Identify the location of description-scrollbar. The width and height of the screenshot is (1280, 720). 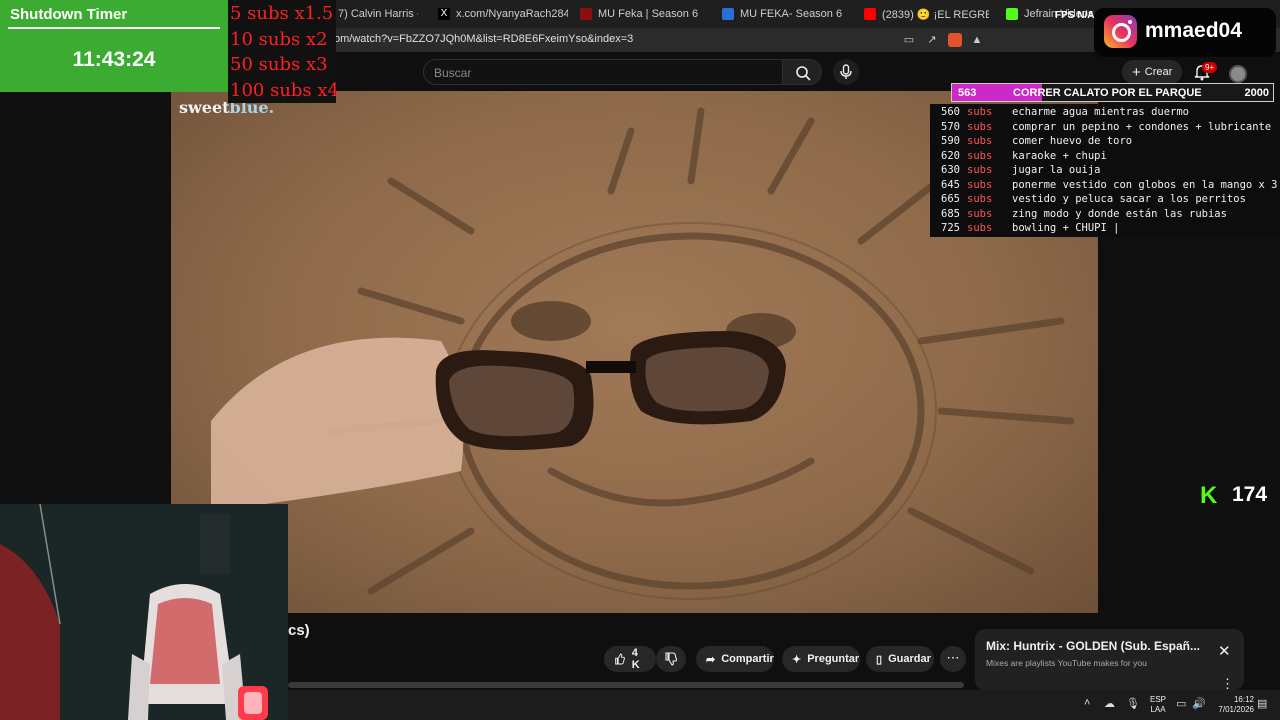
(626, 685).